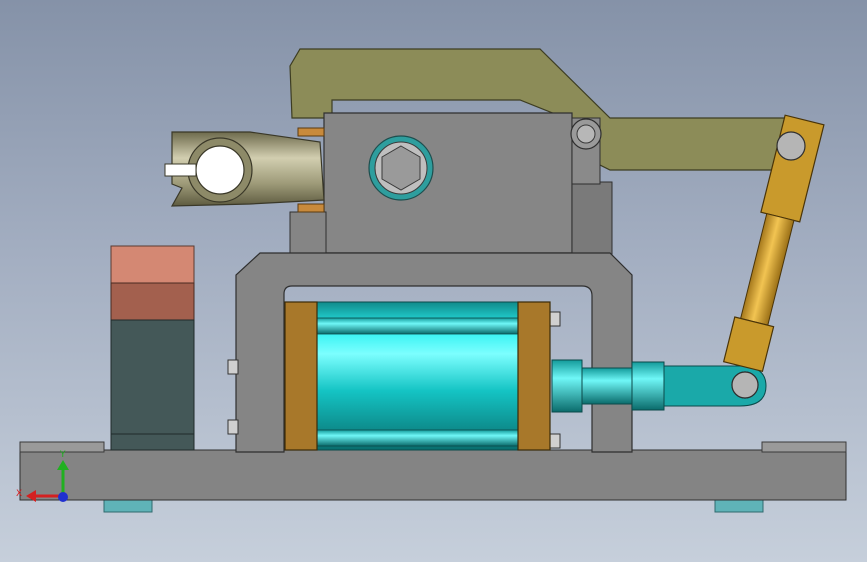  What do you see at coordinates (233, 427) in the screenshot?
I see `frame-screw-left-bottom` at bounding box center [233, 427].